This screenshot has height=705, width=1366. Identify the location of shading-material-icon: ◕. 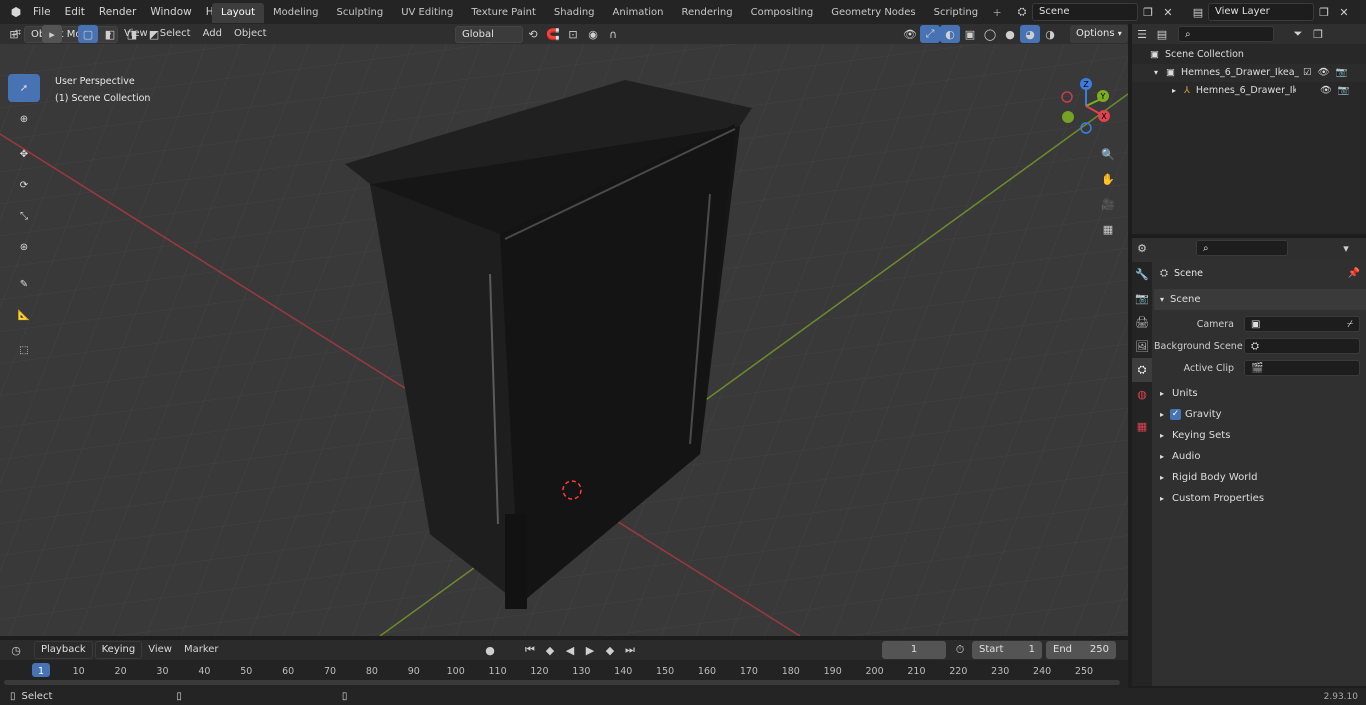
(1030, 34).